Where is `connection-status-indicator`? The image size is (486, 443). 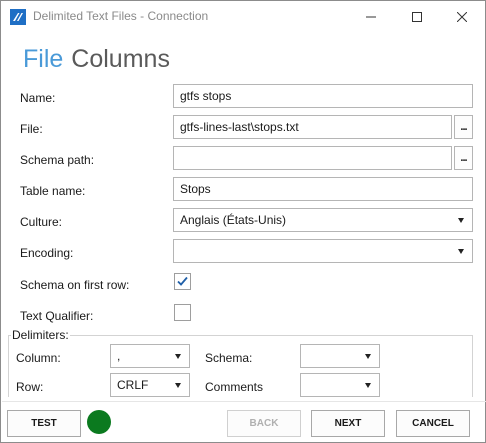 connection-status-indicator is located at coordinates (99, 422).